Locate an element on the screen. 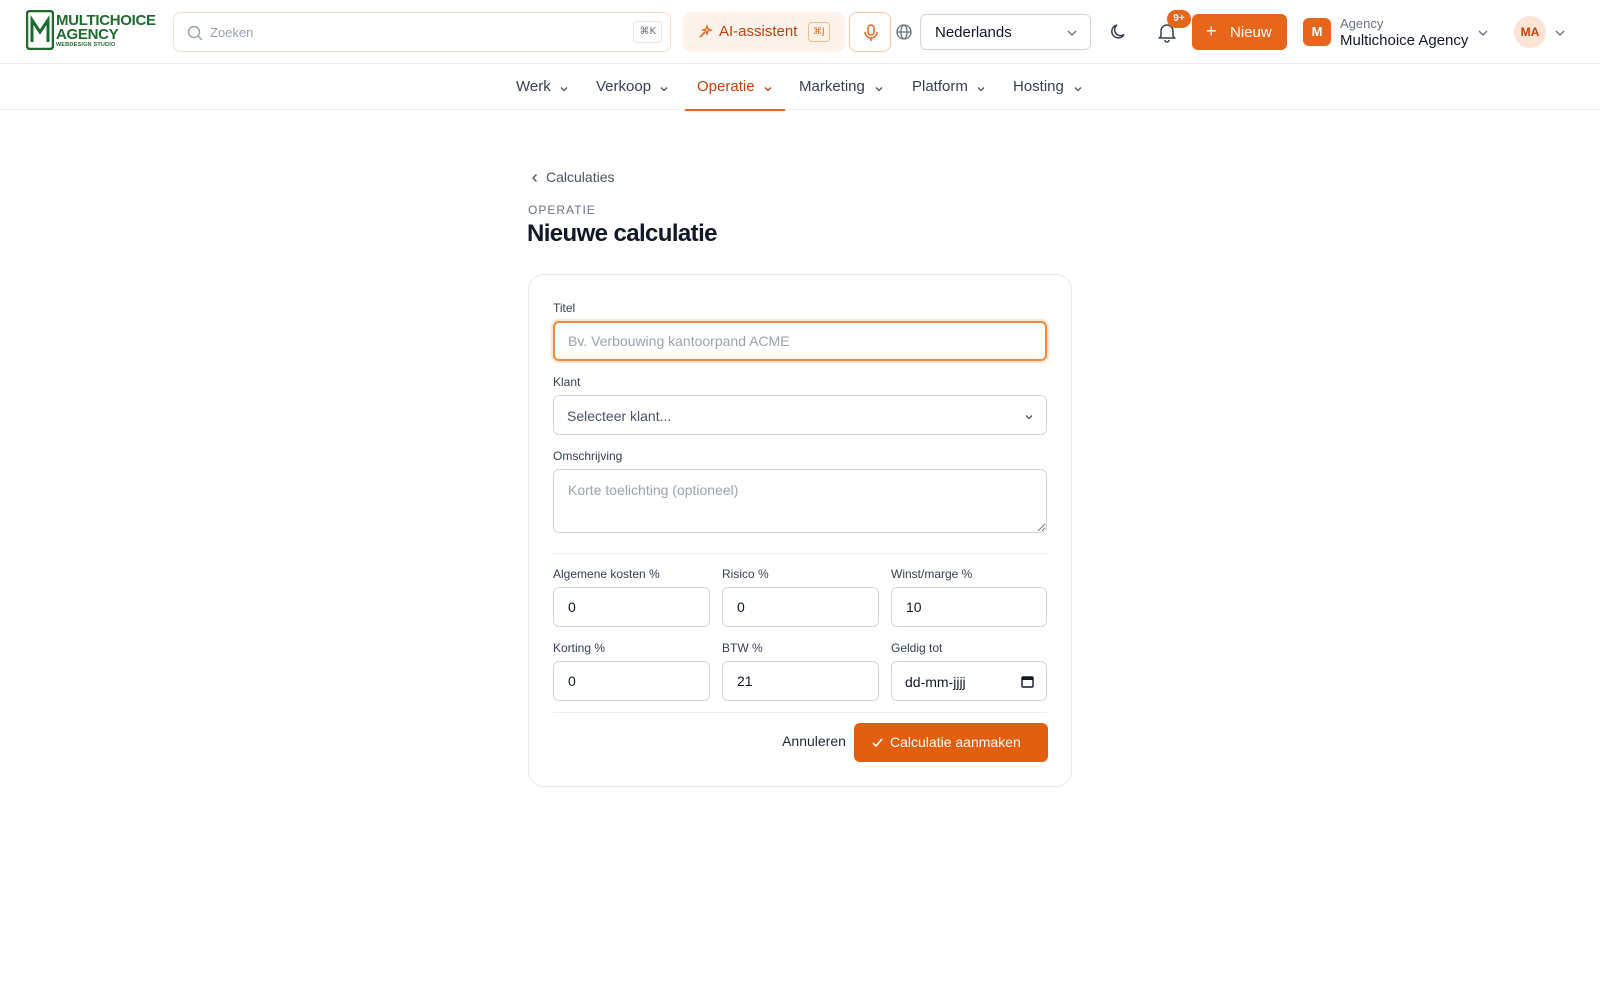 The image size is (1600, 1000). org-avatar: M is located at coordinates (1317, 32).